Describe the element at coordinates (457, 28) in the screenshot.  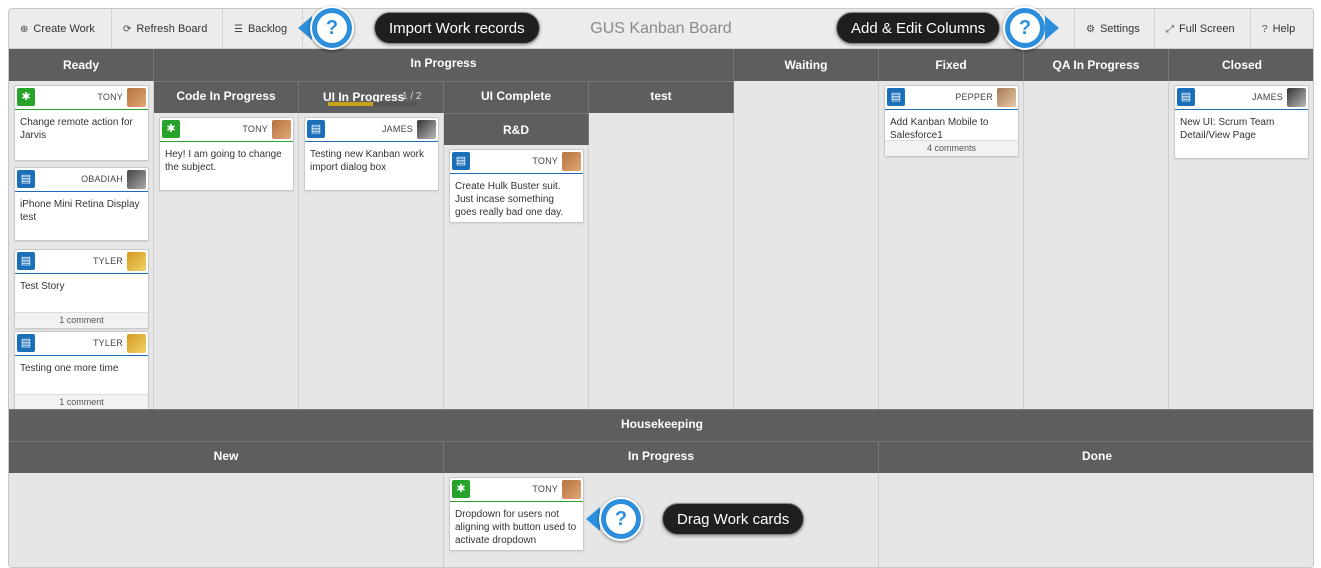
I see `import-work-callout: Import Work records` at that location.